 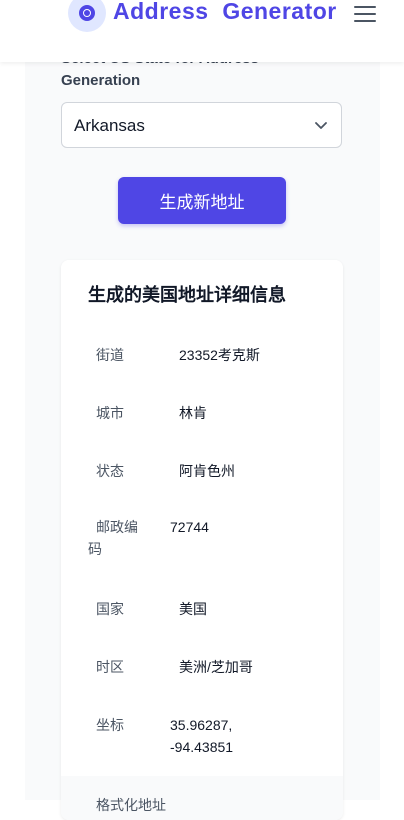 What do you see at coordinates (193, 413) in the screenshot?
I see `detail-value: 林肯` at bounding box center [193, 413].